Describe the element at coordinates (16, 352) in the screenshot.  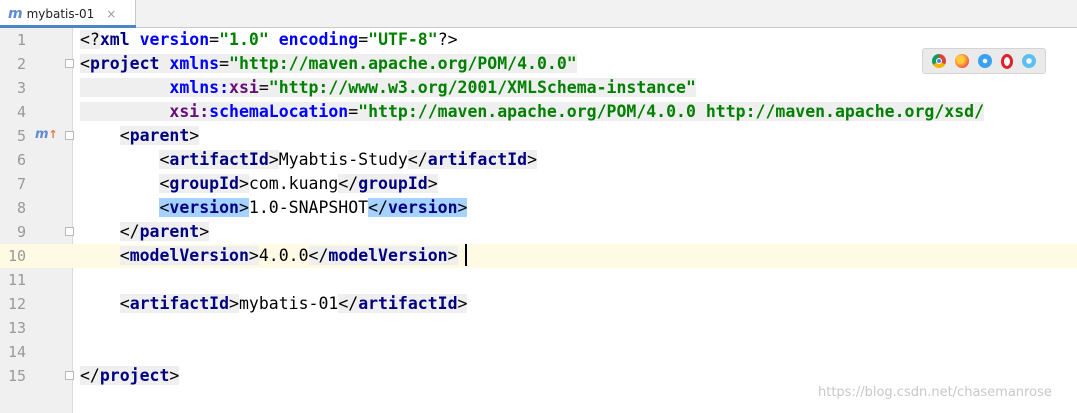
I see `line-number: 14` at that location.